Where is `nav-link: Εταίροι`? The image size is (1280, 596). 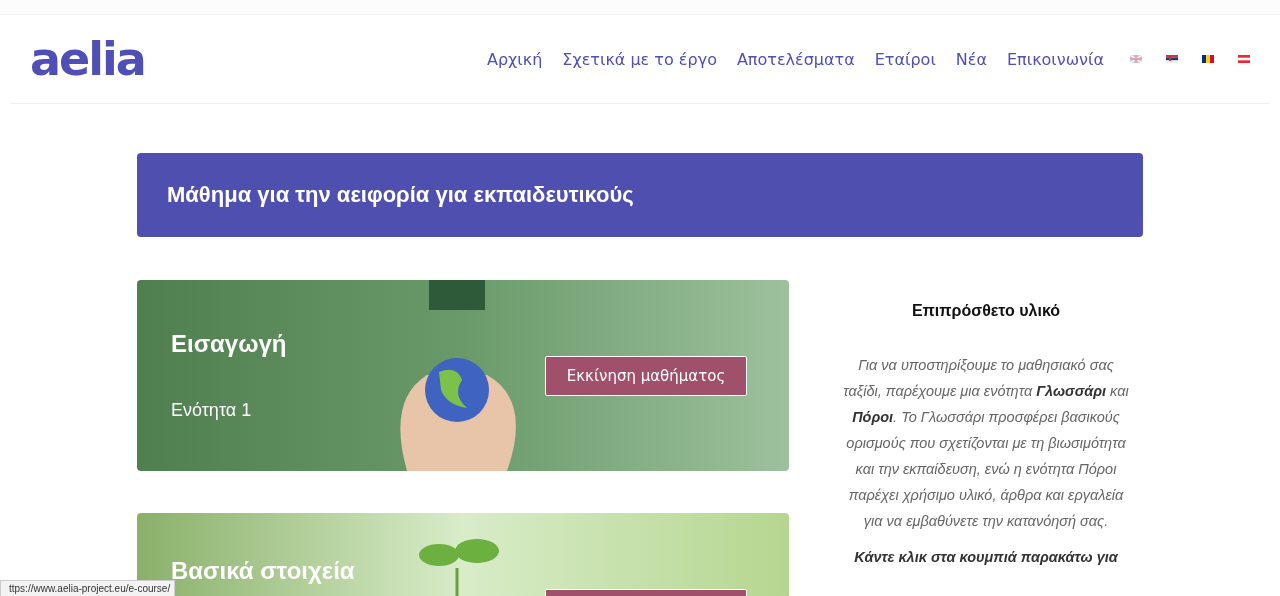
nav-link: Εταίροι is located at coordinates (905, 59).